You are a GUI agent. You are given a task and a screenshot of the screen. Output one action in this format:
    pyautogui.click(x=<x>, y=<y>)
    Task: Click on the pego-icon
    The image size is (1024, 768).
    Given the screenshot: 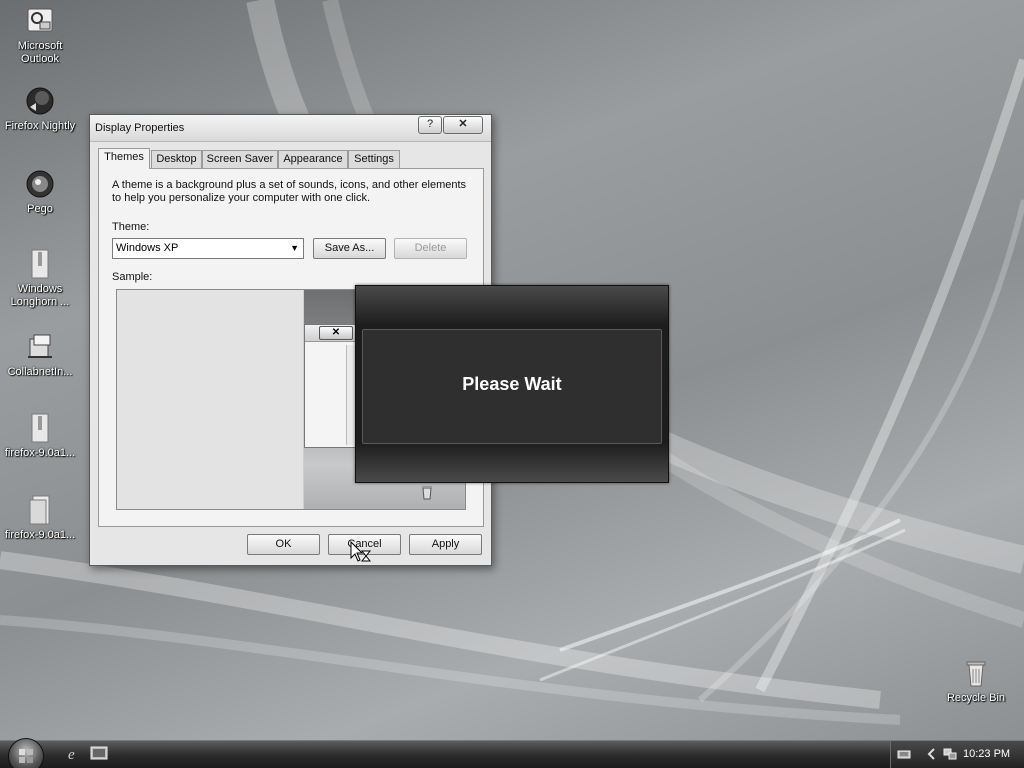 What is the action you would take?
    pyautogui.click(x=40, y=184)
    